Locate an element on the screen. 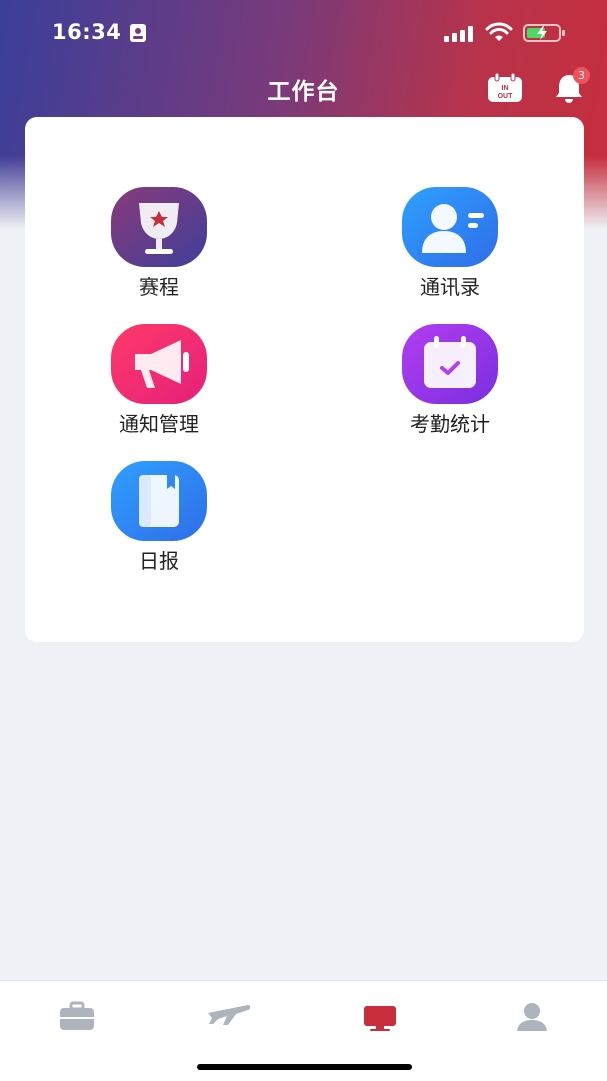  status-bar: 16:34 is located at coordinates (303, 33).